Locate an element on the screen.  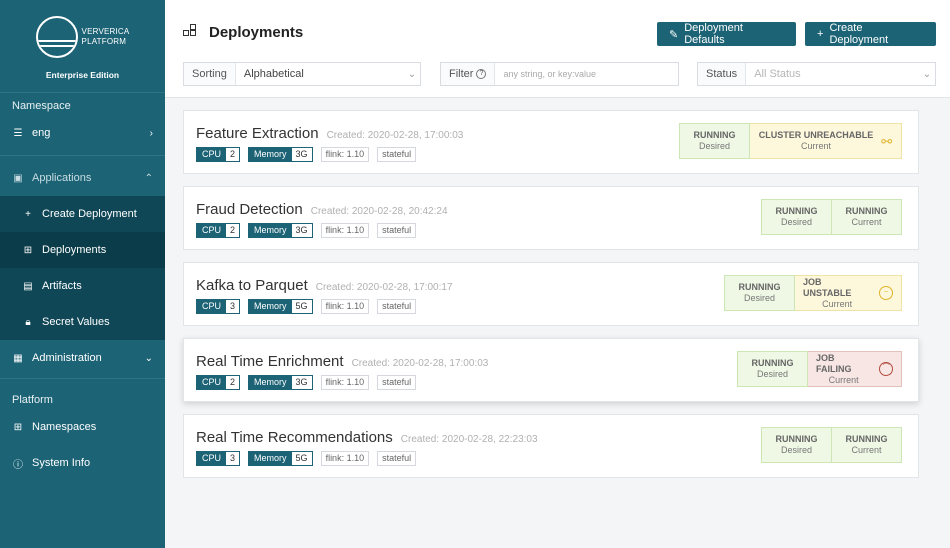
sorting-value: Alphabetical is located at coordinates (273, 74).